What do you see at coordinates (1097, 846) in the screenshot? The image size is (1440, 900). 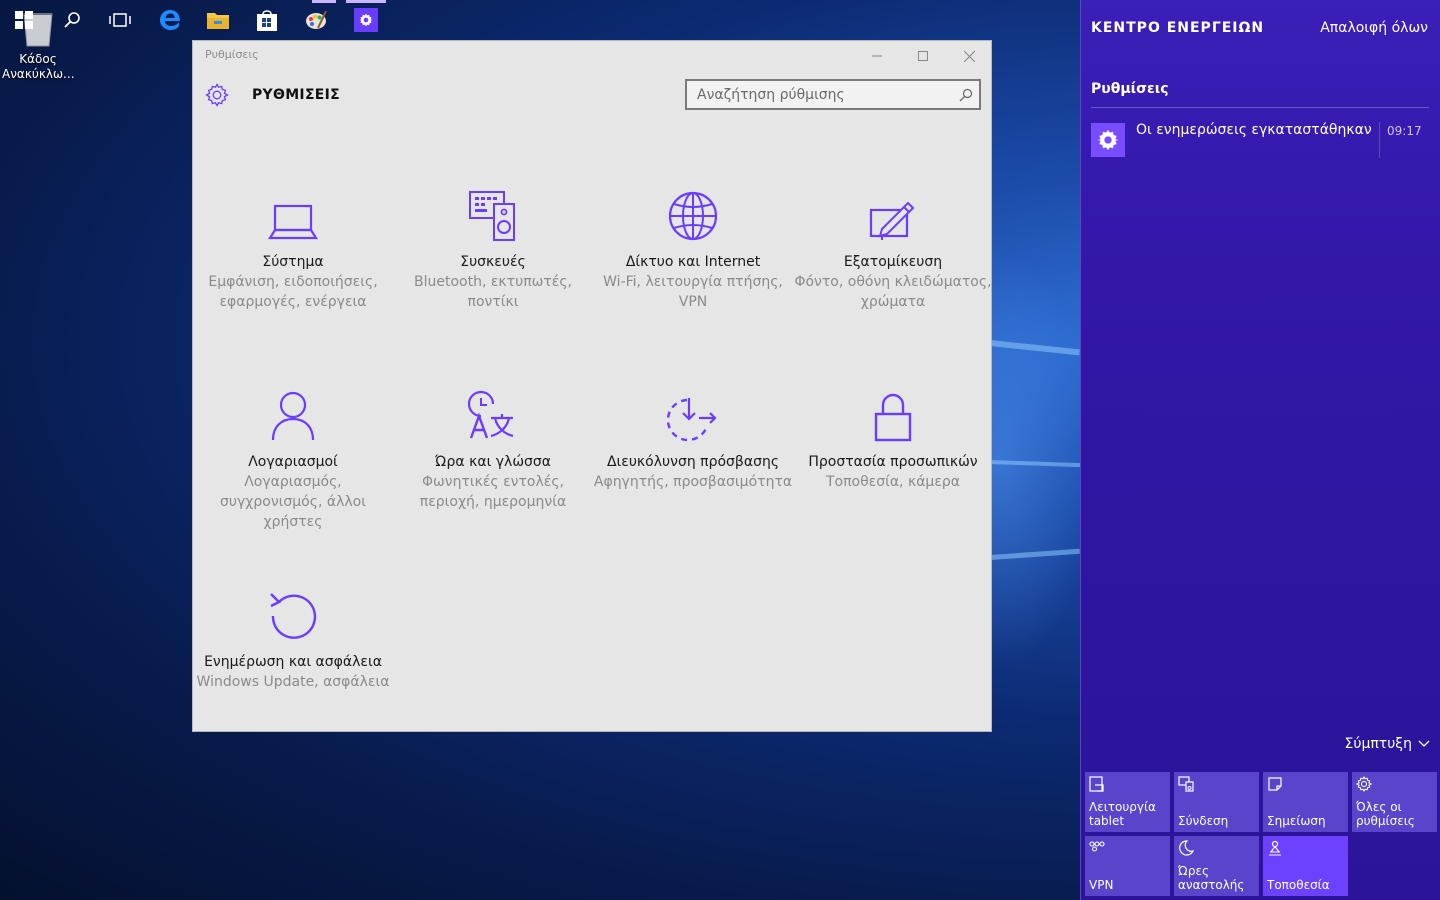 I see `vpn-icon` at bounding box center [1097, 846].